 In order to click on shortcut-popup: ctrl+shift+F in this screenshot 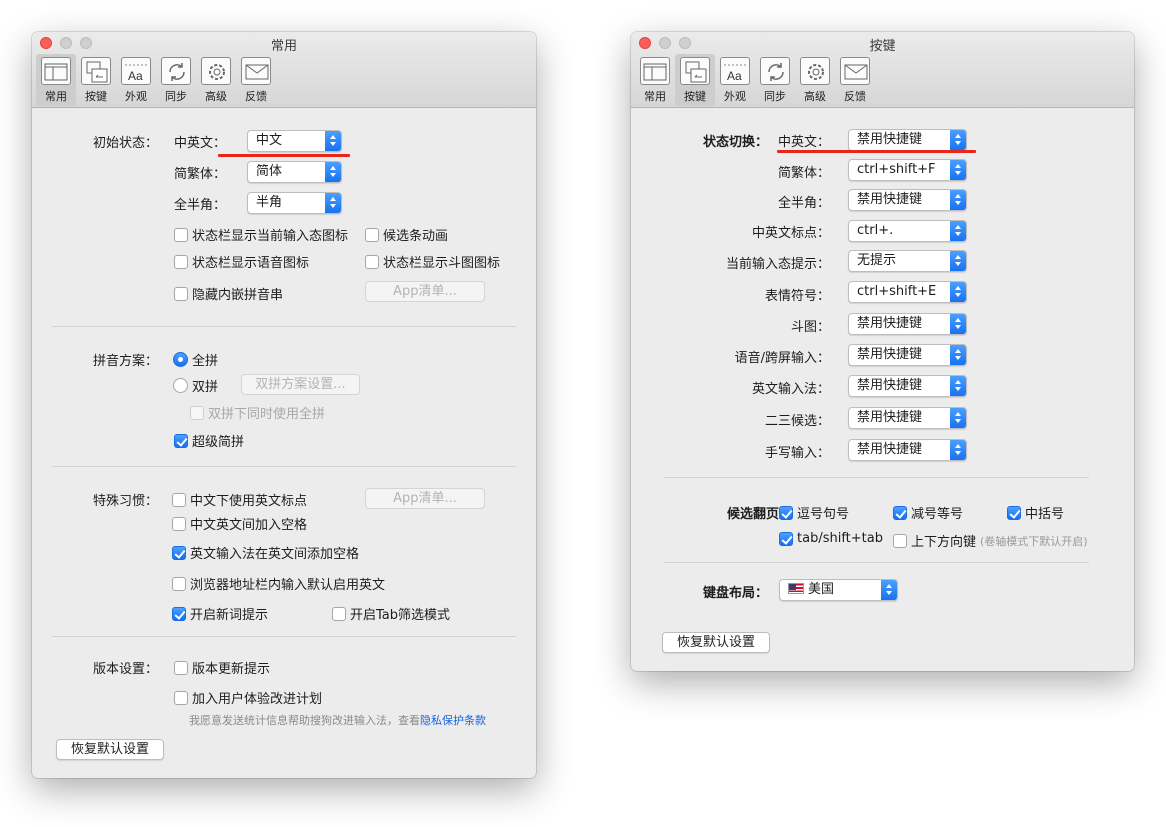, I will do `click(907, 170)`.